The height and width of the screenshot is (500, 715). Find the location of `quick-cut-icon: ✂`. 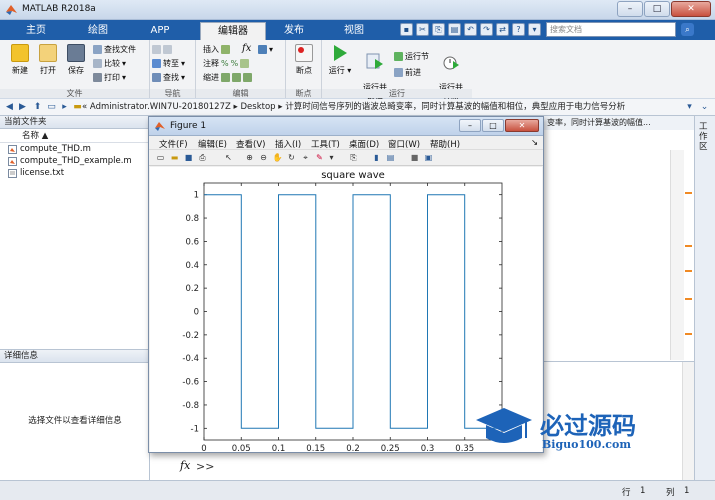

quick-cut-icon: ✂ is located at coordinates (422, 29).